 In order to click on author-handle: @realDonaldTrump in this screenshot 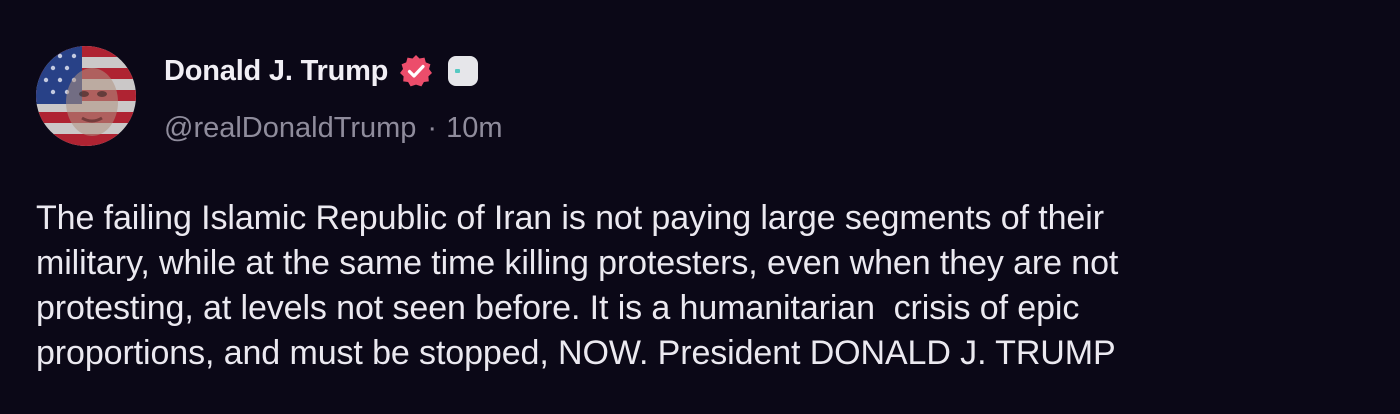, I will do `click(290, 128)`.